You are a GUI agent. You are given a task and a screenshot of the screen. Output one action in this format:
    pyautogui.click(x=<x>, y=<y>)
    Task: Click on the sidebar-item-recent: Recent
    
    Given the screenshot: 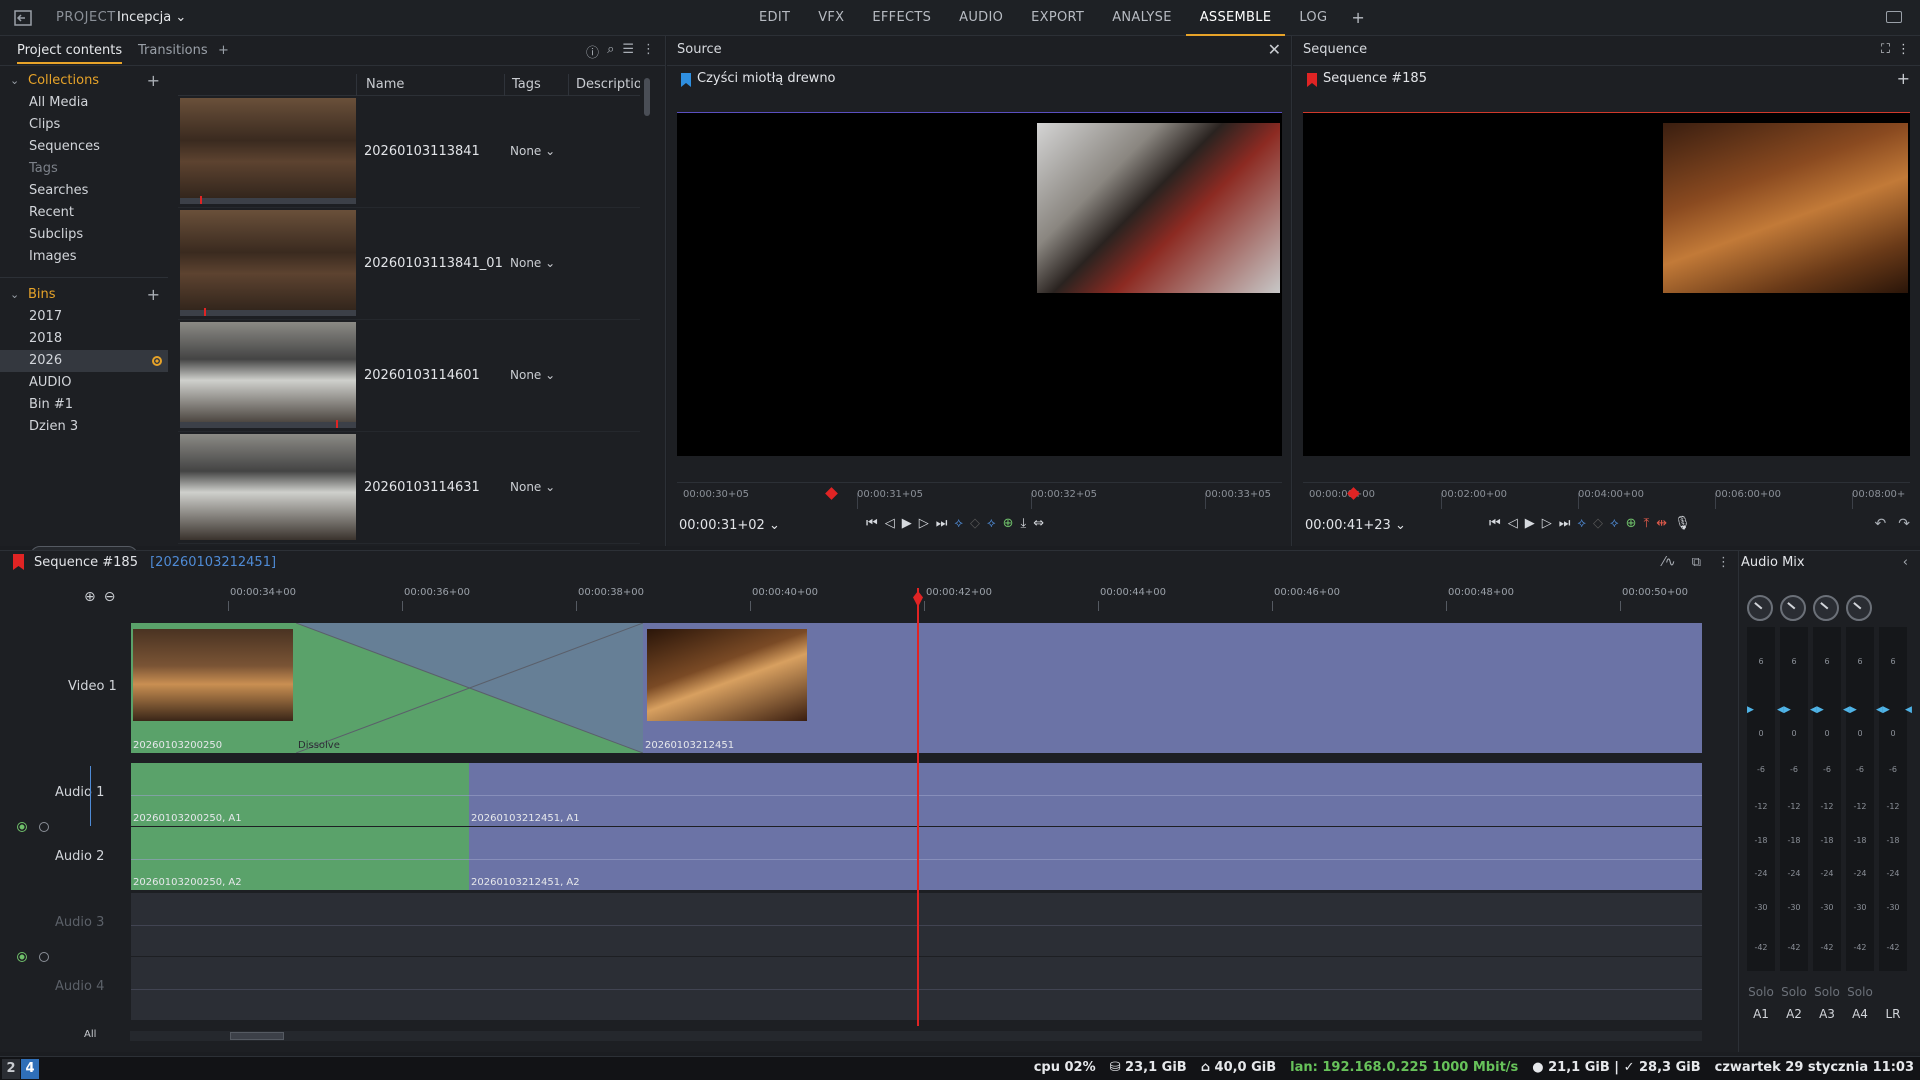 What is the action you would take?
    pyautogui.click(x=84, y=213)
    